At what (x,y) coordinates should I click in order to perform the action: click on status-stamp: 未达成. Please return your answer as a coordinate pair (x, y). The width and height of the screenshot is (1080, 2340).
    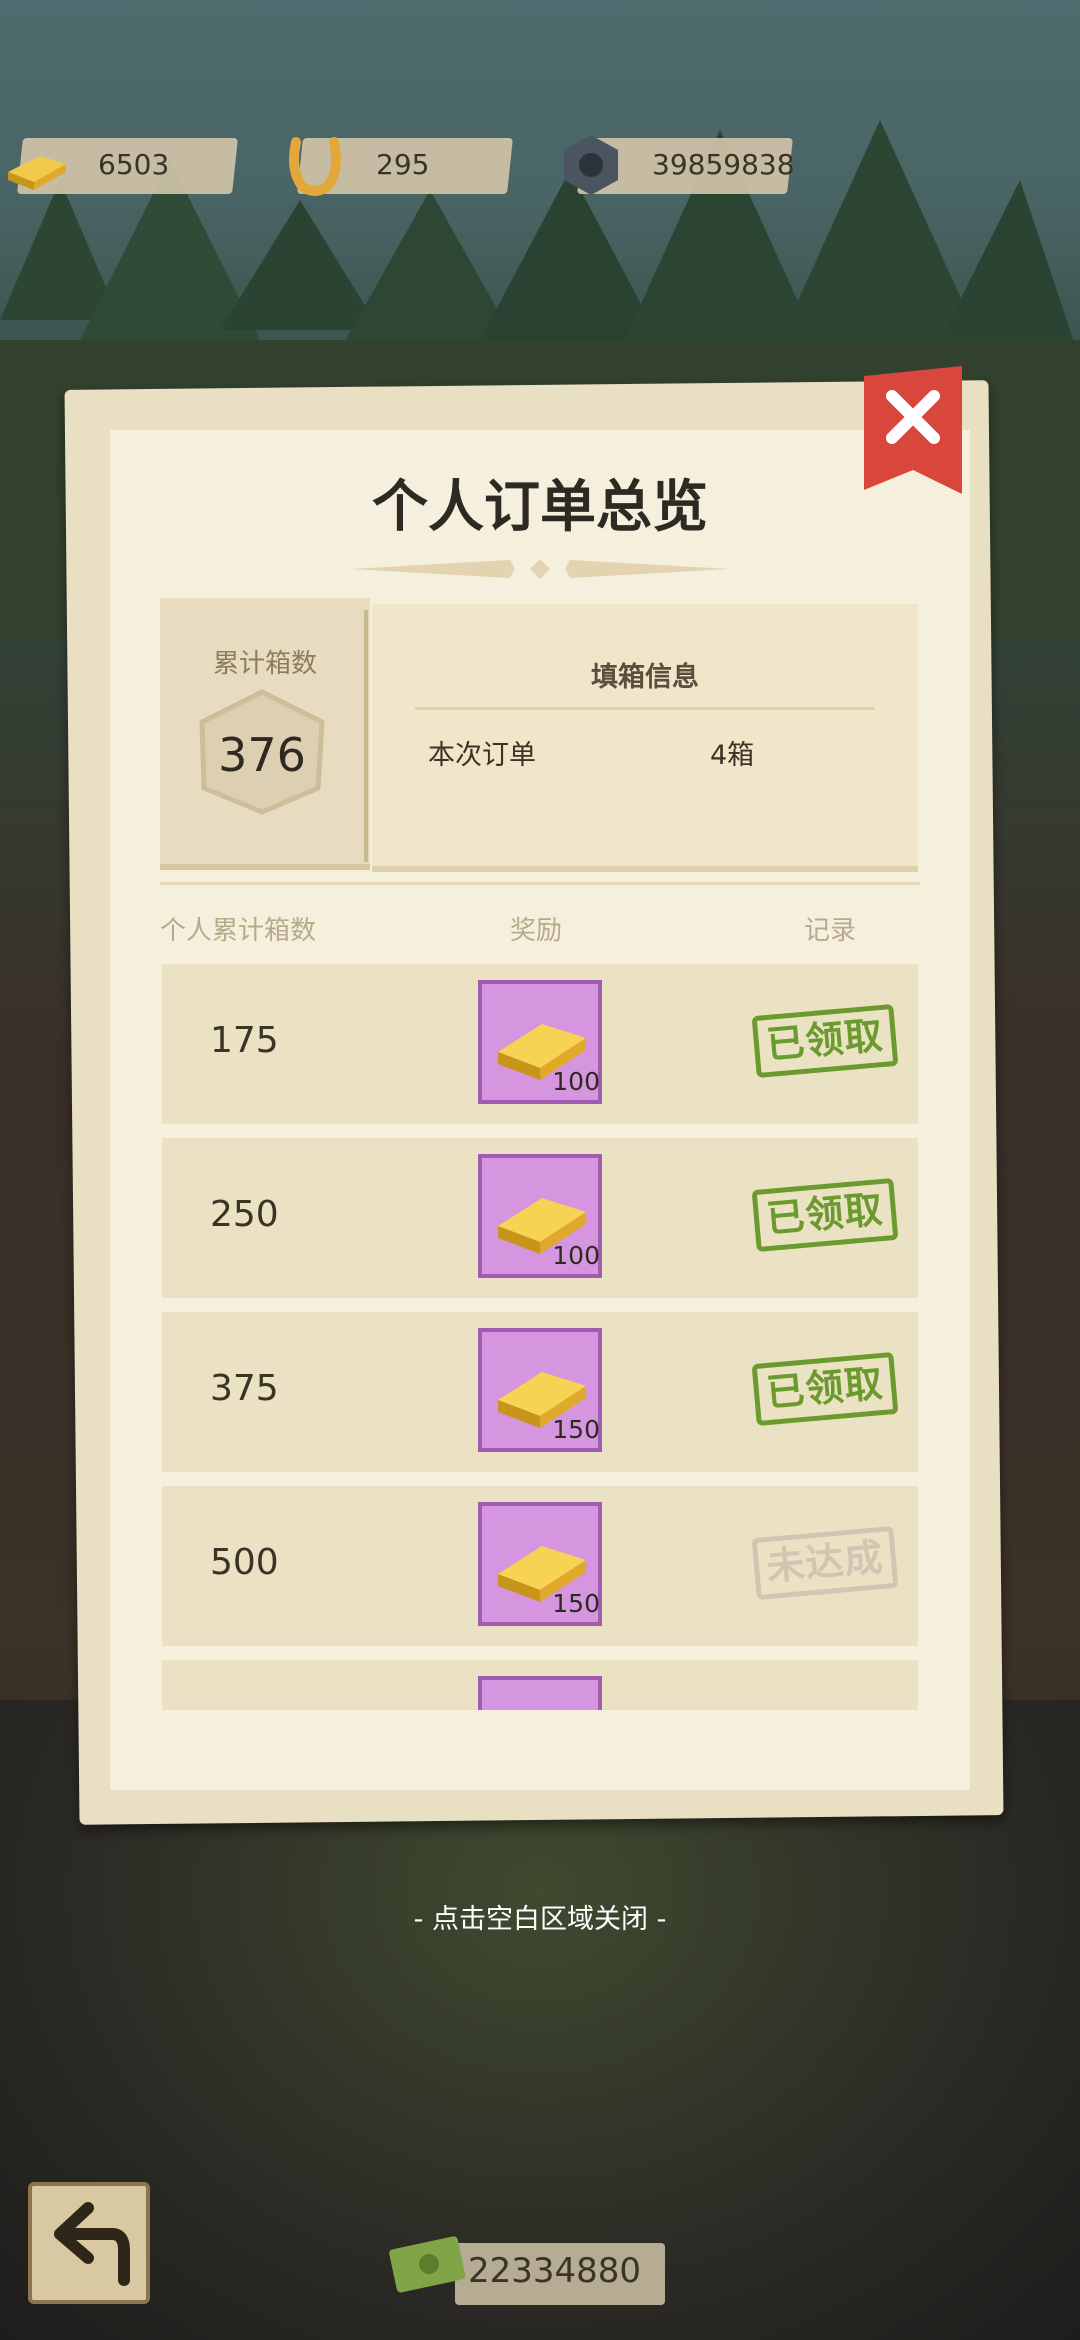
    Looking at the image, I should click on (825, 1563).